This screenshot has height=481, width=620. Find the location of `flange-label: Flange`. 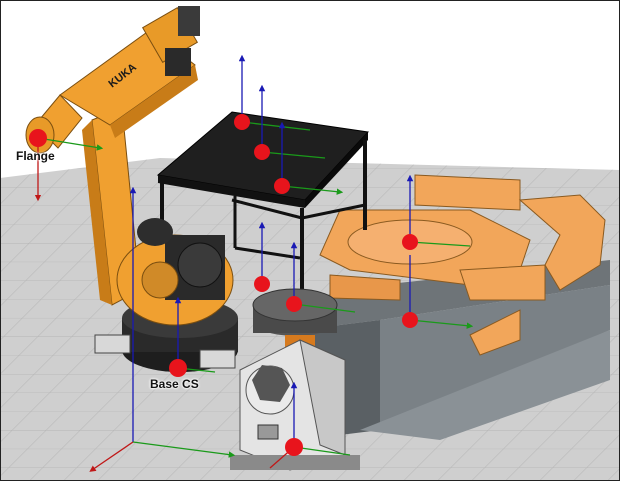

flange-label: Flange is located at coordinates (35, 156).